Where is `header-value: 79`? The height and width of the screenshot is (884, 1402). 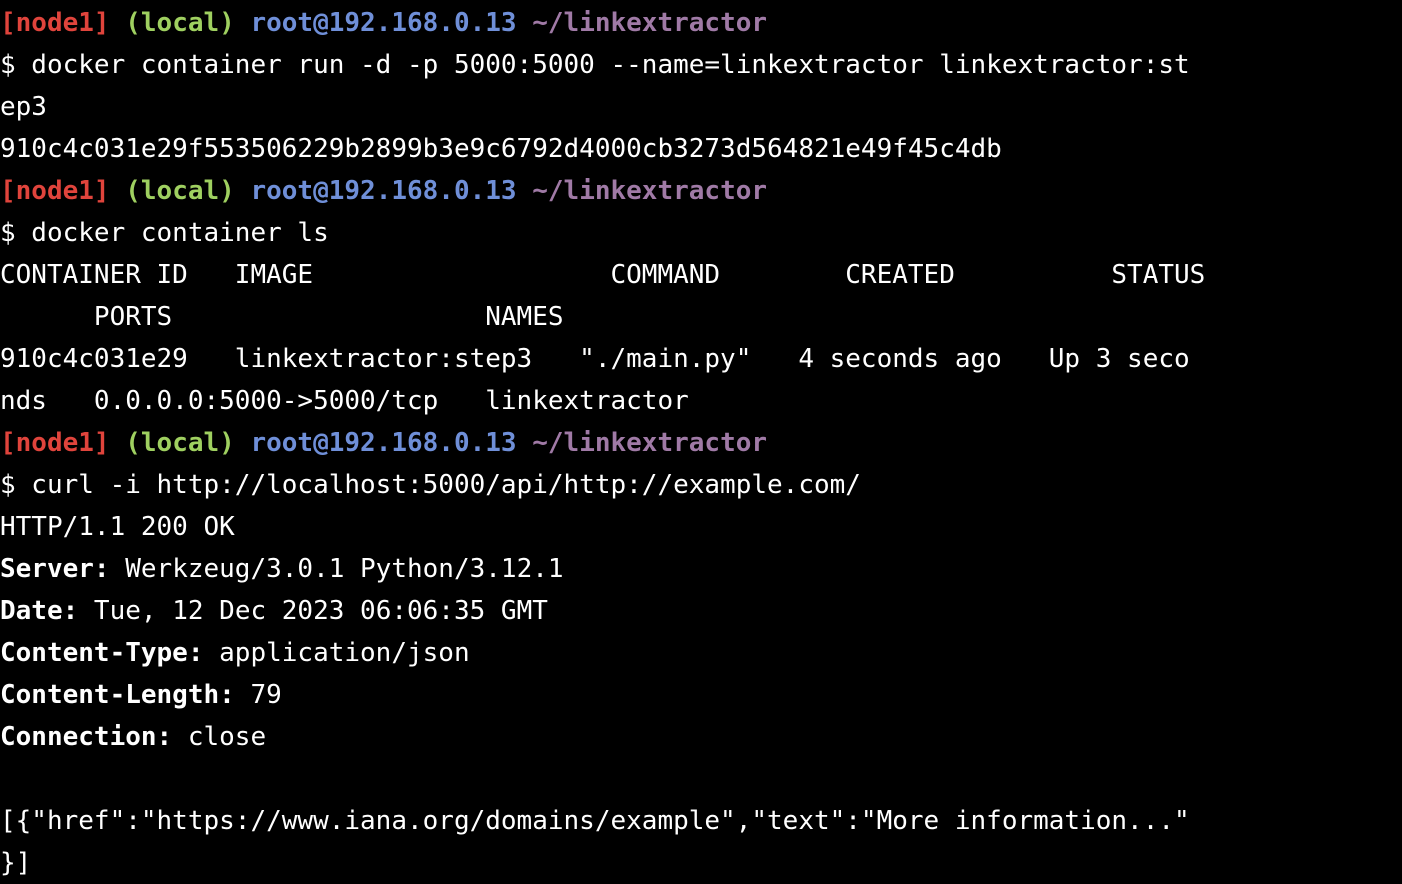
header-value: 79 is located at coordinates (258, 695).